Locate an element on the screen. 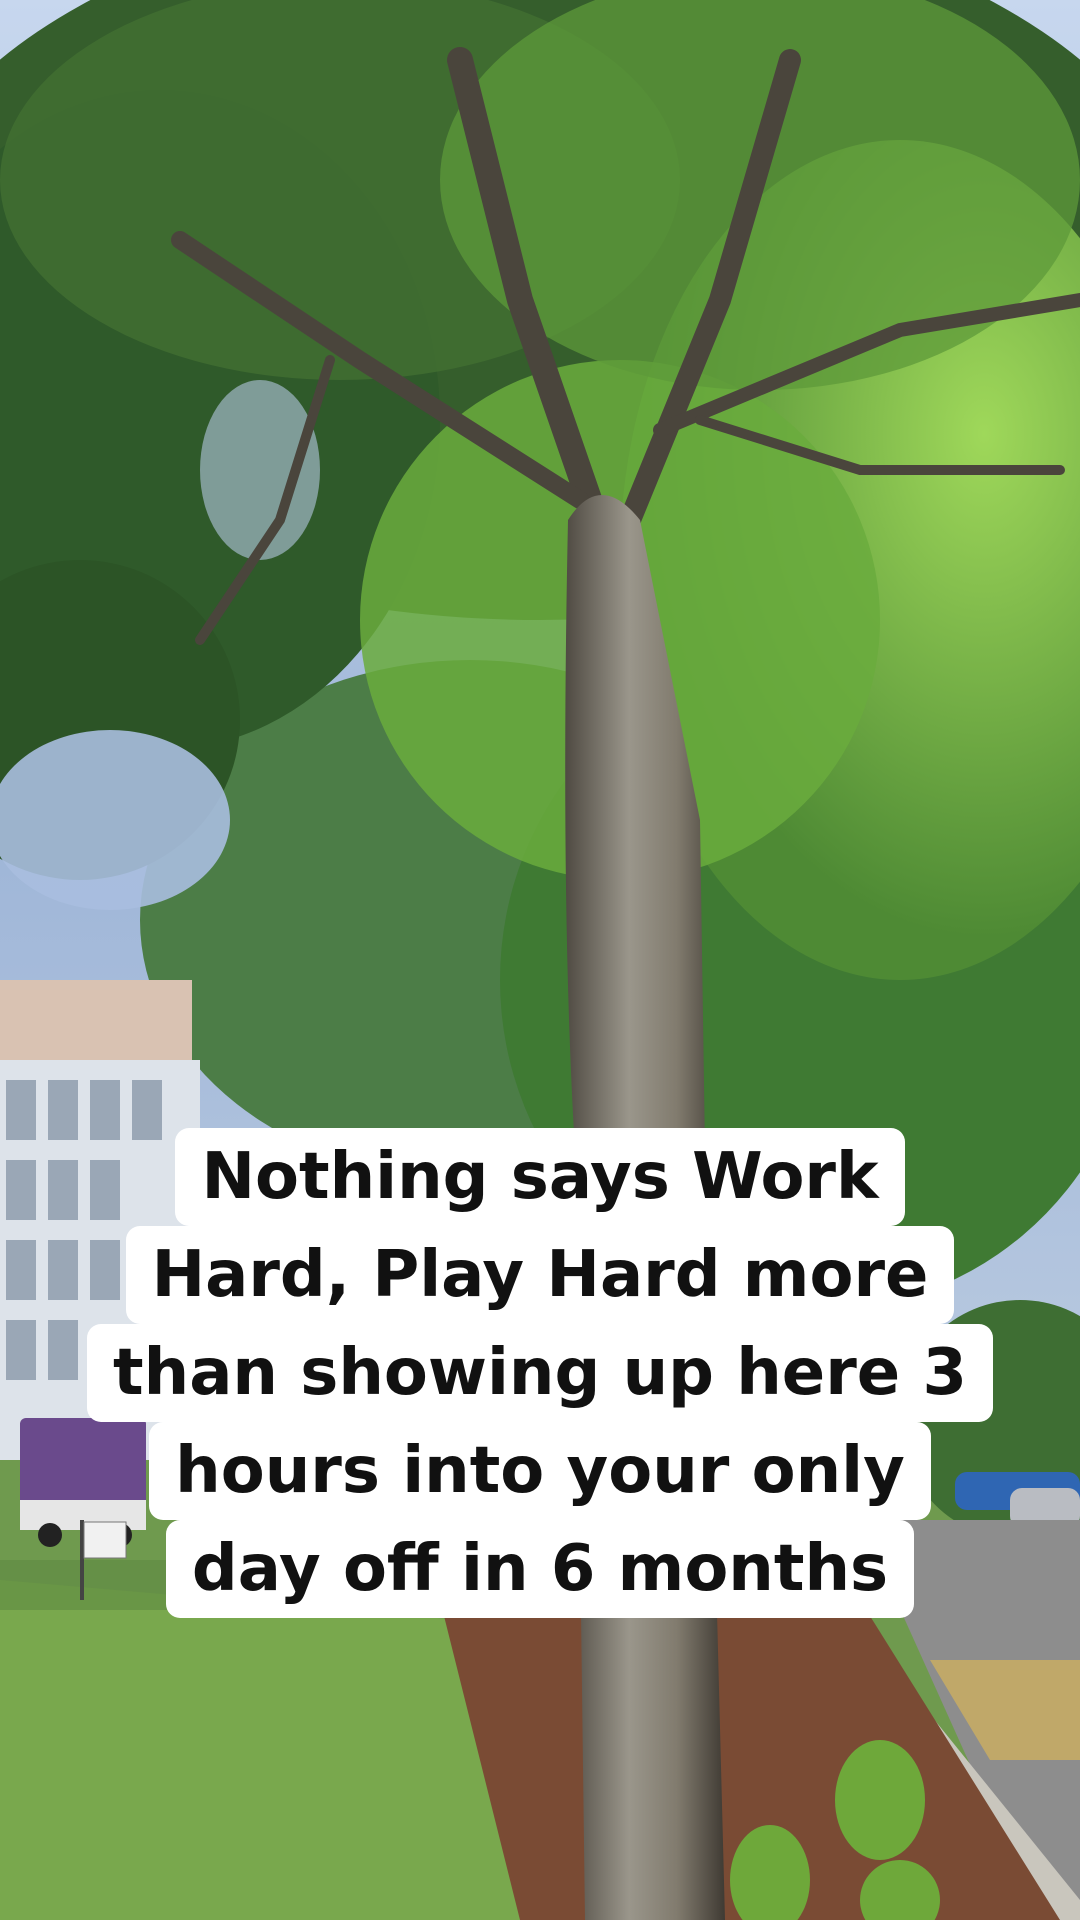  caption-line: hours into your only is located at coordinates (540, 1471).